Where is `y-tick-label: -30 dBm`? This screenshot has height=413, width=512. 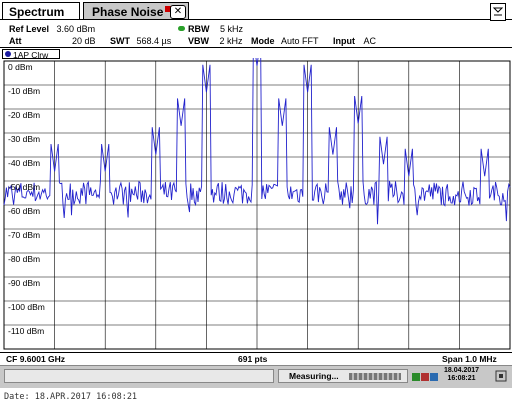 y-tick-label: -30 dBm is located at coordinates (24, 139).